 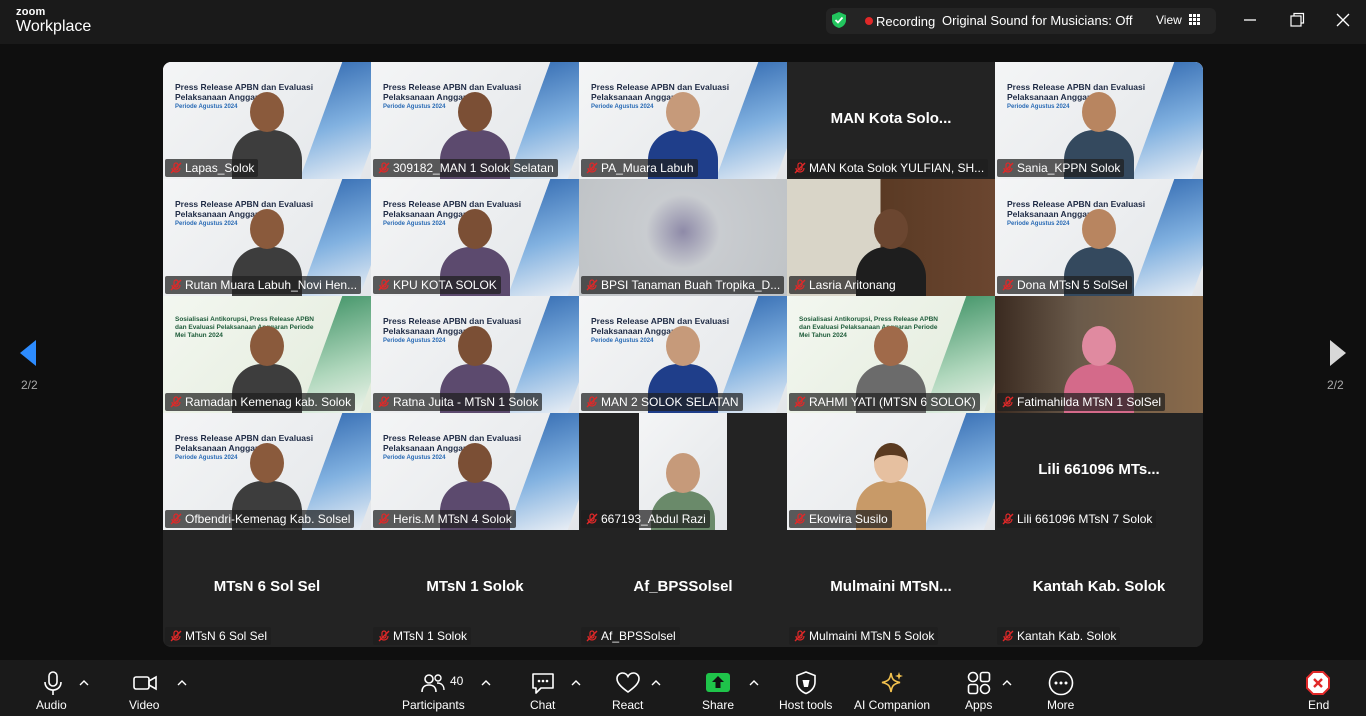 What do you see at coordinates (1343, 20) in the screenshot?
I see `close-icon` at bounding box center [1343, 20].